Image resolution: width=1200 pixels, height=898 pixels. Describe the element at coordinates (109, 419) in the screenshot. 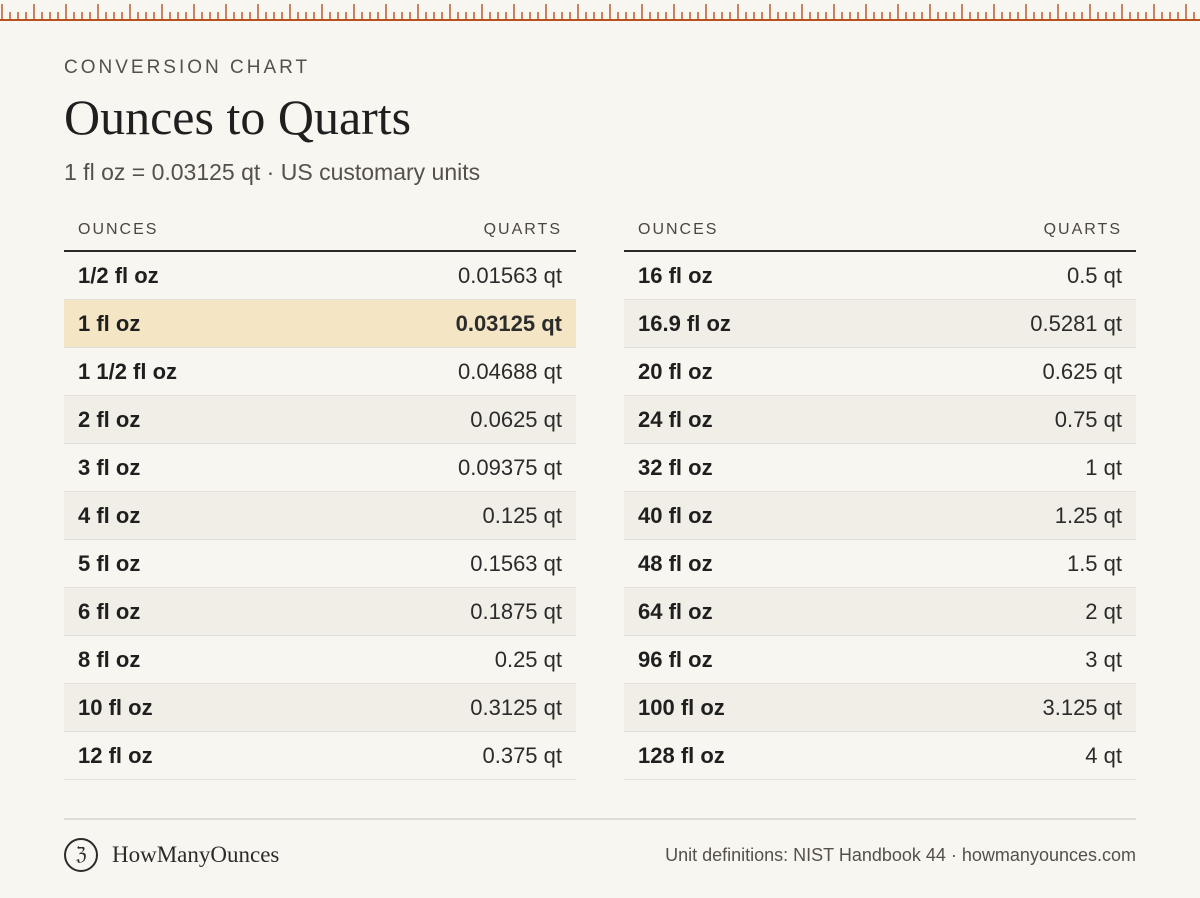

I see `ounces-cell: 2 fl oz` at that location.